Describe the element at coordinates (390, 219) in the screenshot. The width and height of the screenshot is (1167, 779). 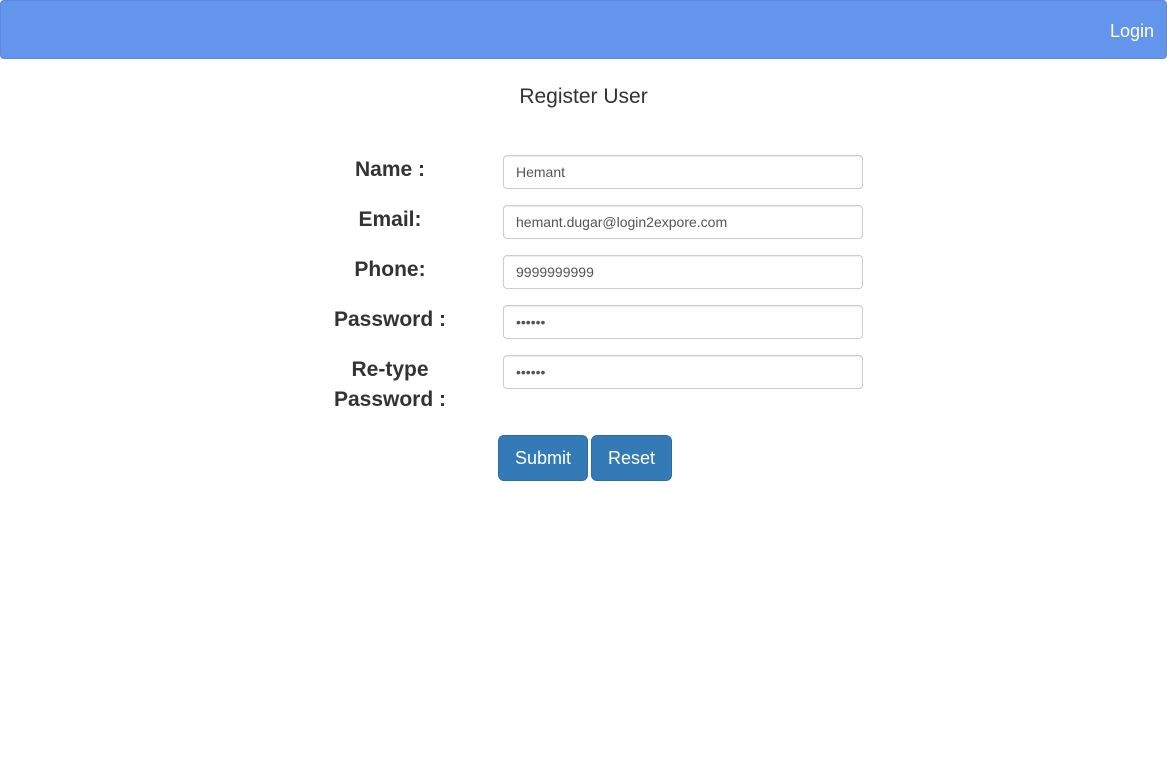
I see `email-label: Email:` at that location.